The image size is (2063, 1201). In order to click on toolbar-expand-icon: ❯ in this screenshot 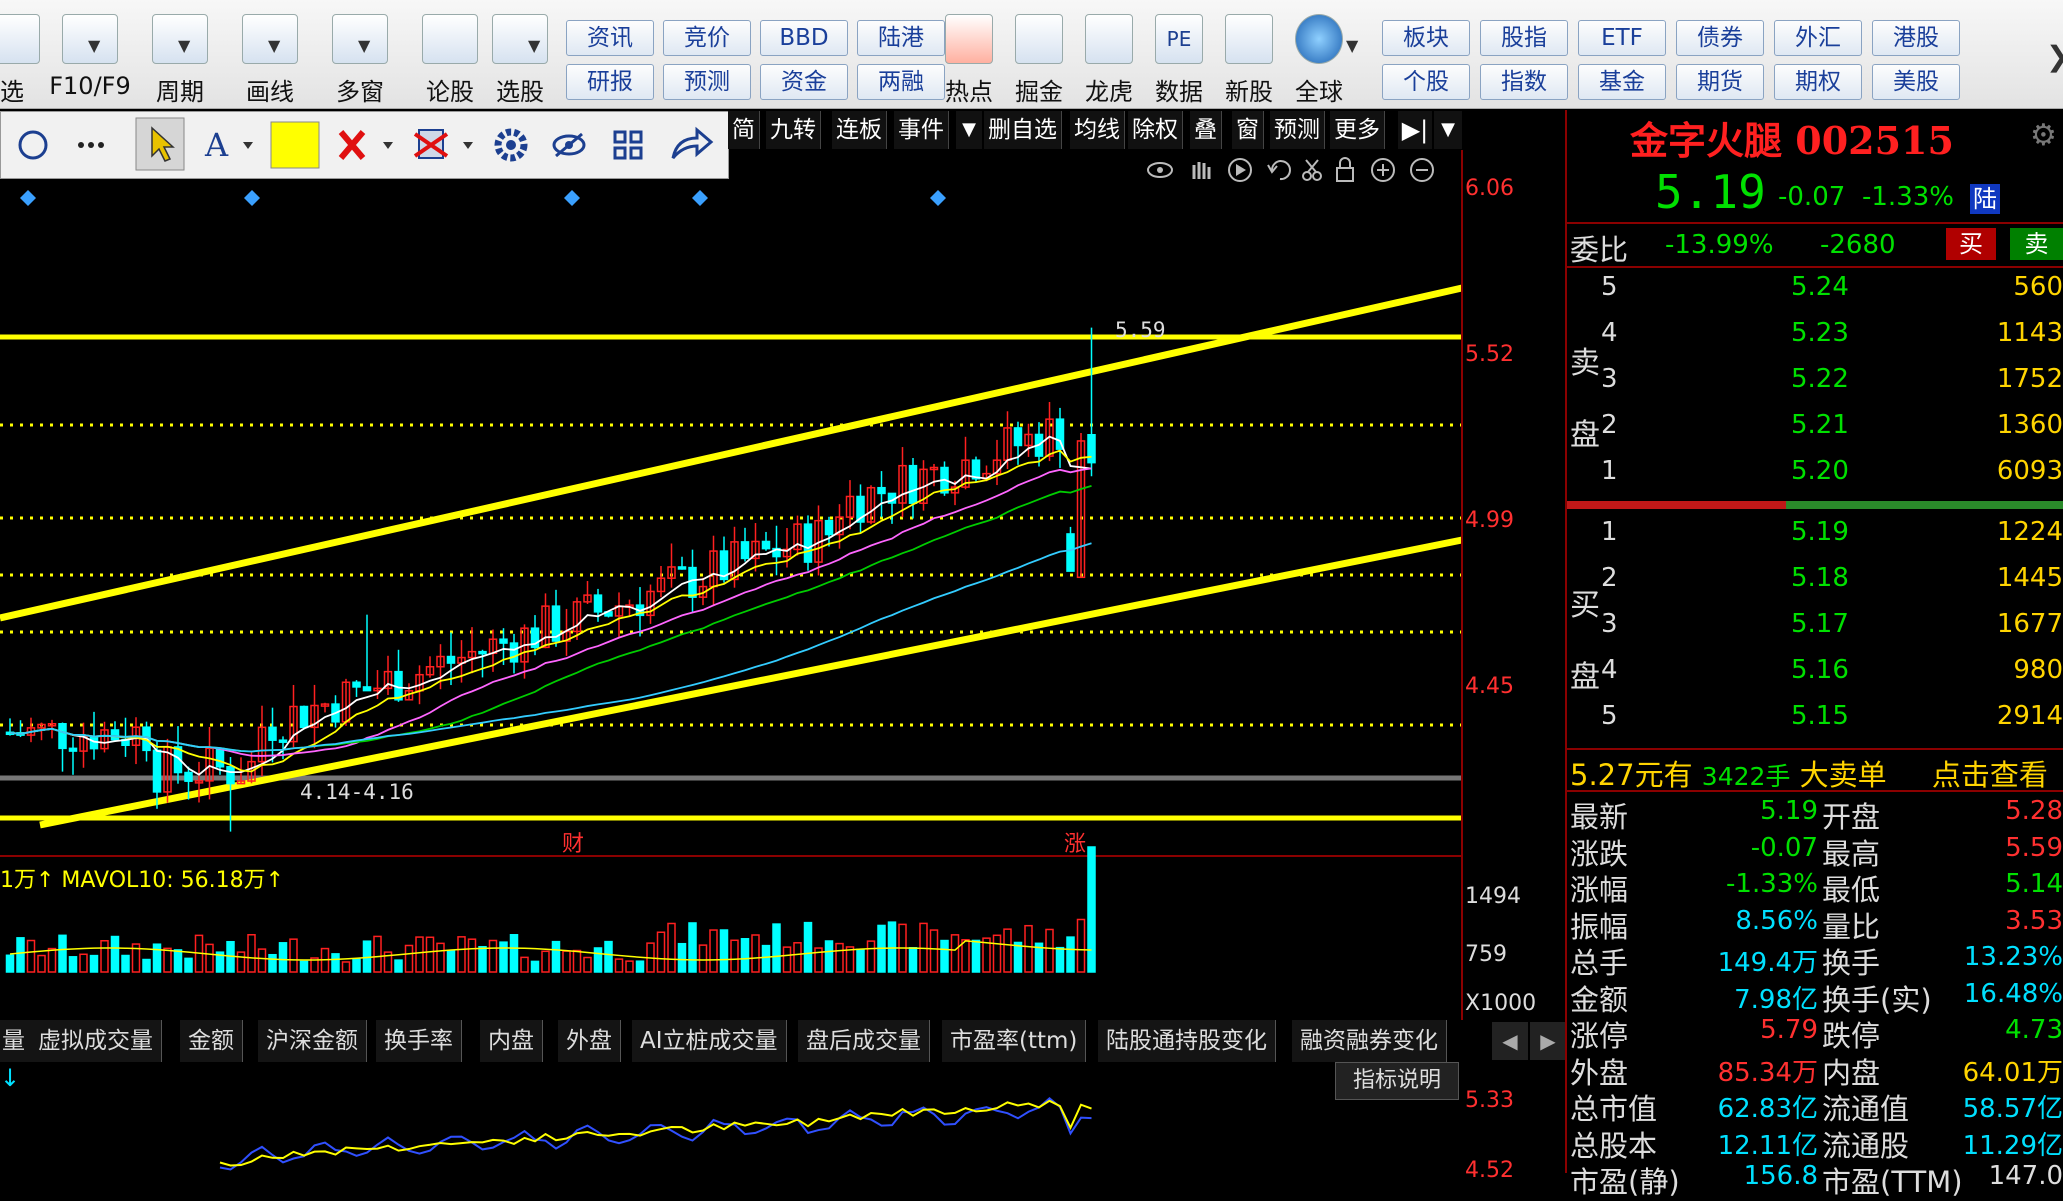, I will do `click(2054, 56)`.